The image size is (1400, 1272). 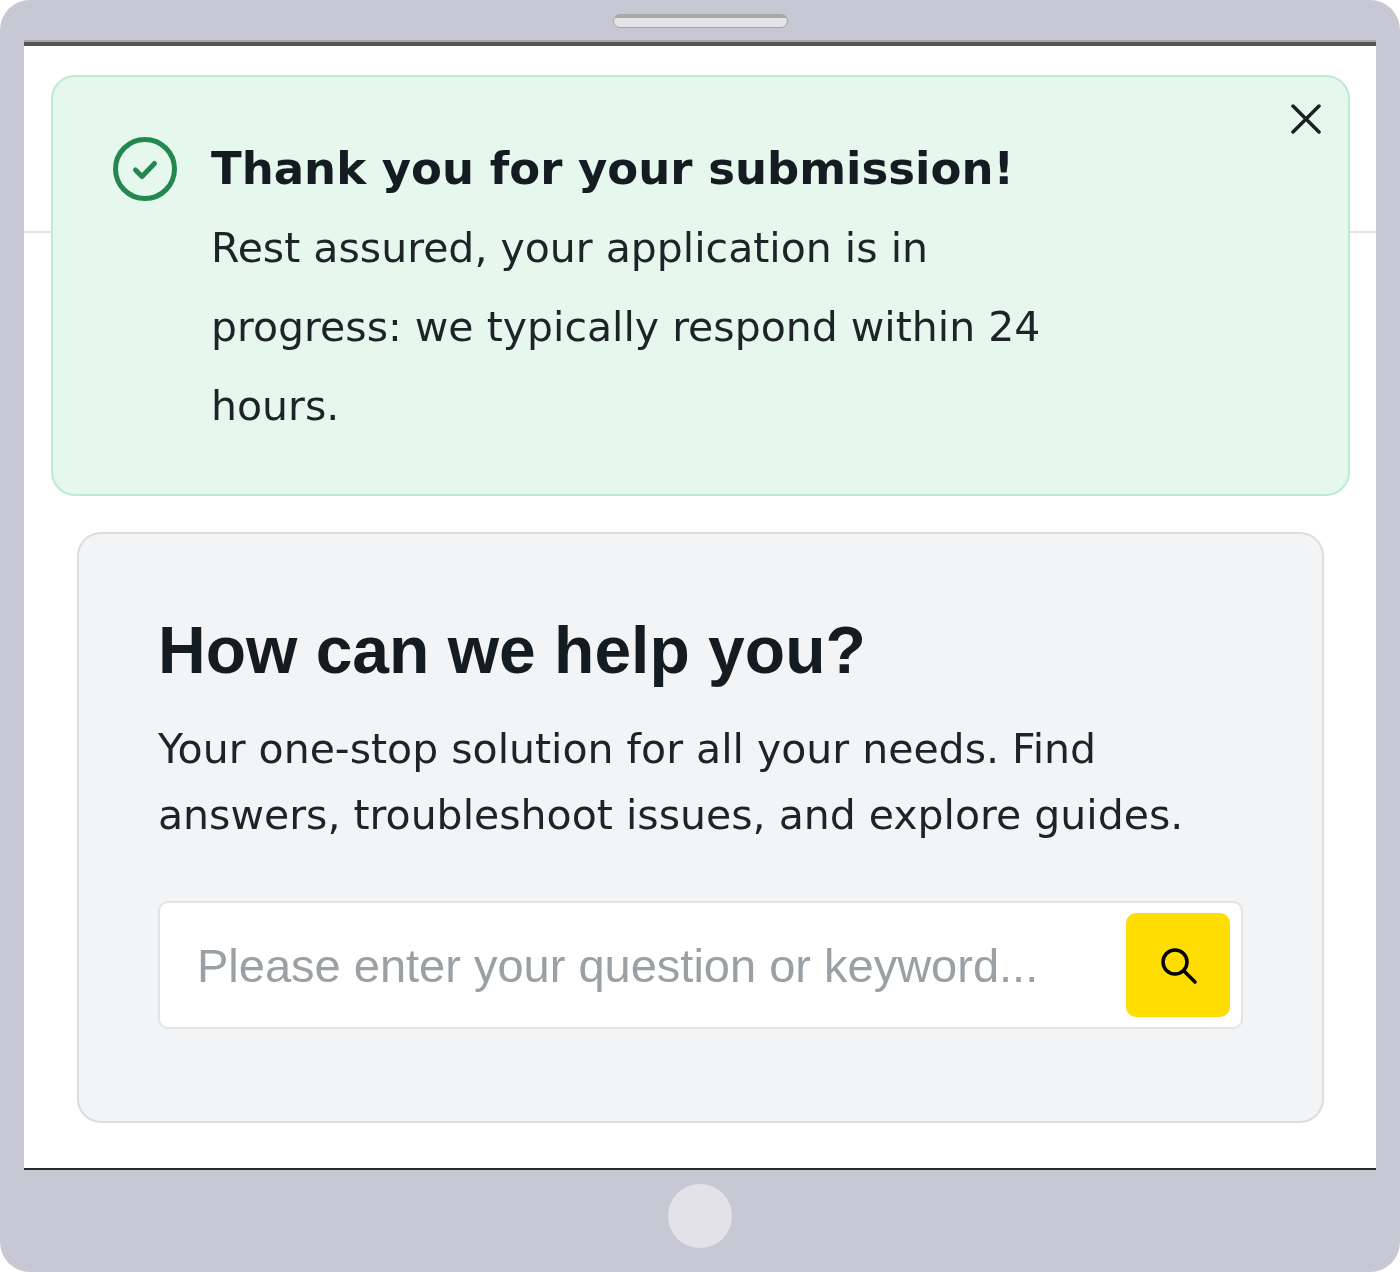 I want to click on banner-message: Rest assured, your application is in progress: we typically respond within 24 hours., so click(x=626, y=327).